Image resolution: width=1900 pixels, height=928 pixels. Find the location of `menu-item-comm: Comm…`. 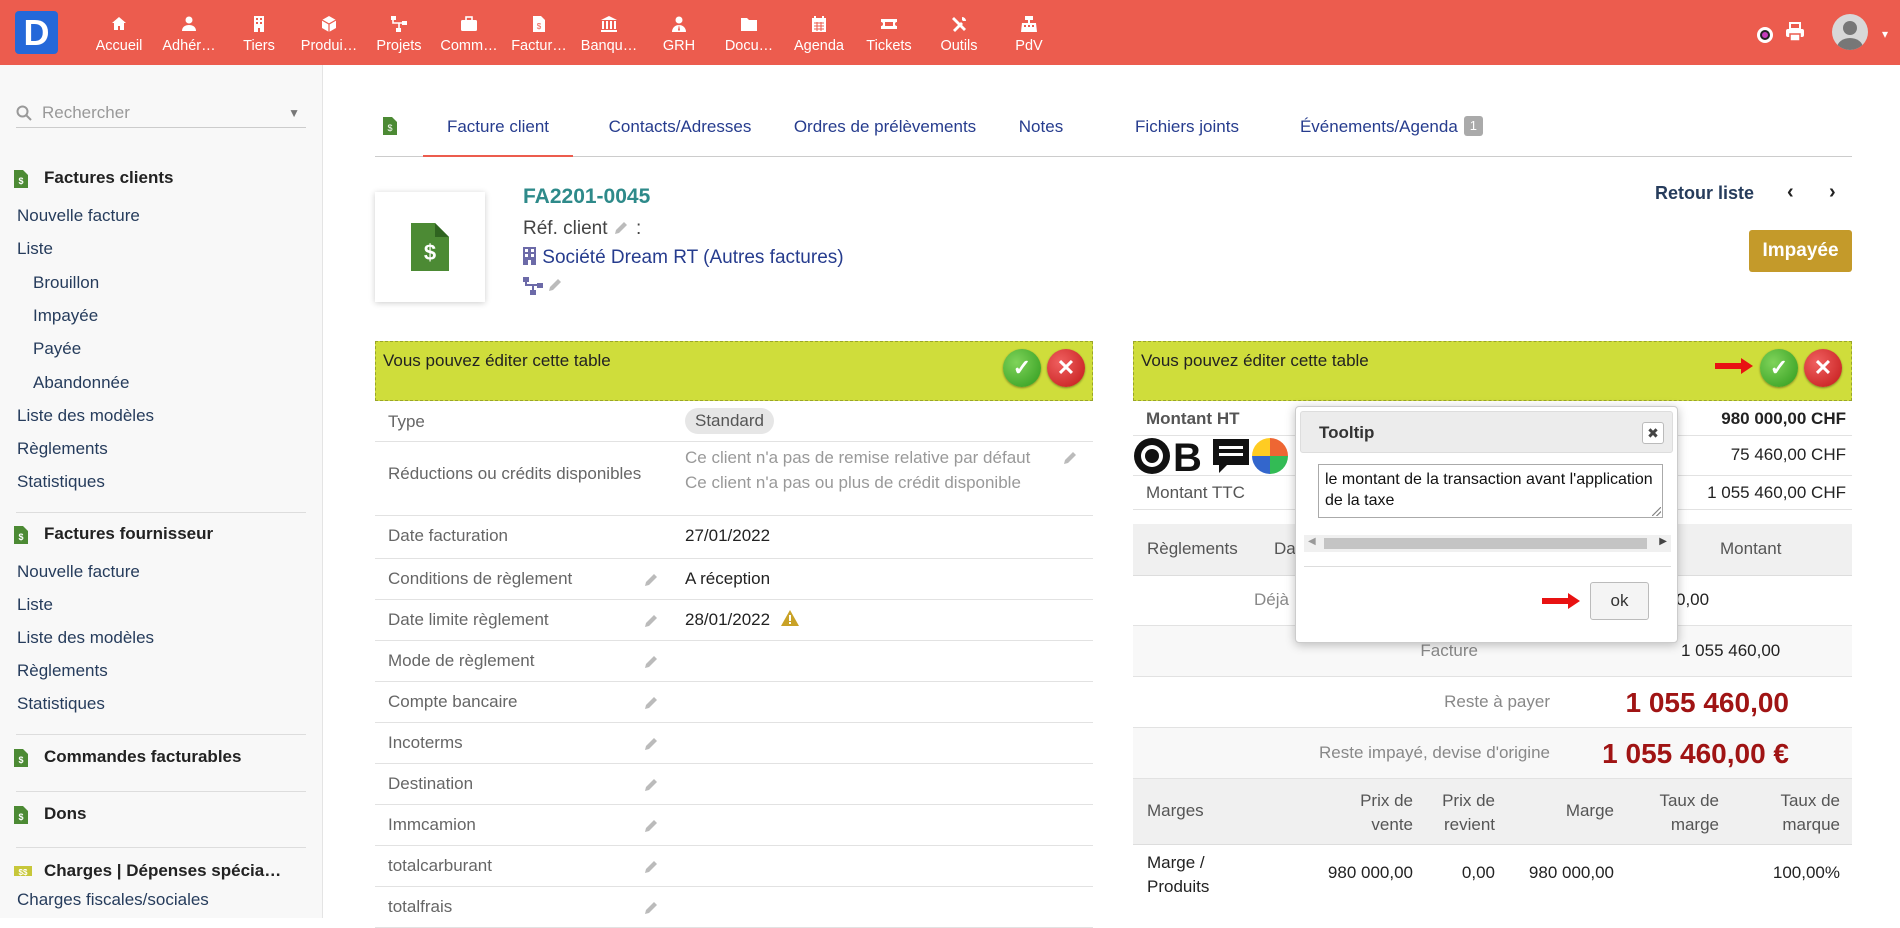

menu-item-comm: Comm… is located at coordinates (469, 32).